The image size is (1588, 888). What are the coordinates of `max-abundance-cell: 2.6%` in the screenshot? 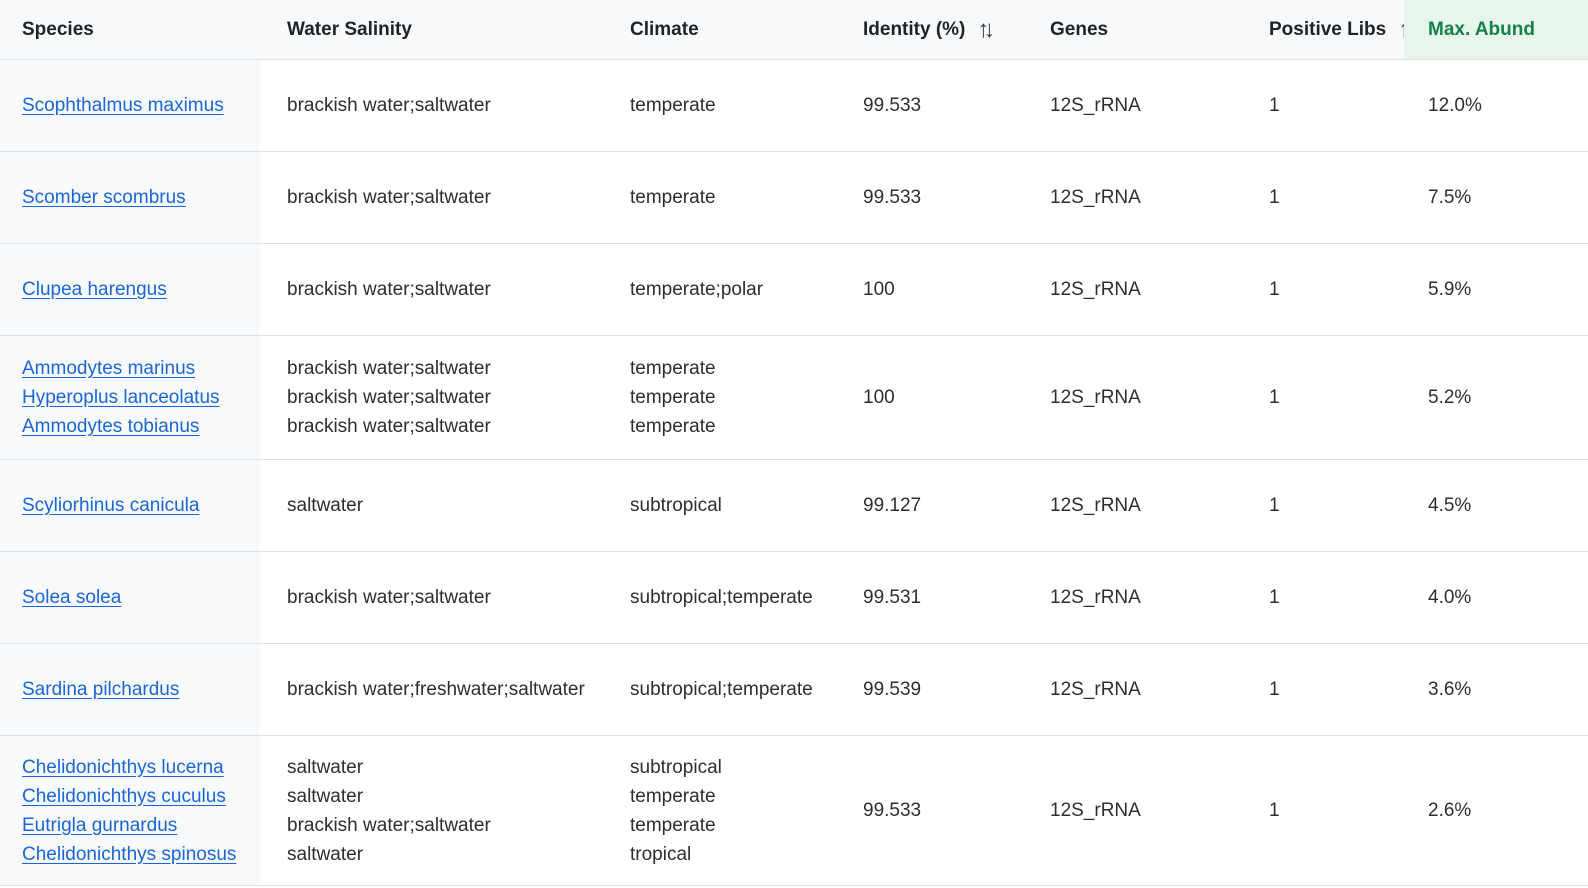 It's located at (1496, 810).